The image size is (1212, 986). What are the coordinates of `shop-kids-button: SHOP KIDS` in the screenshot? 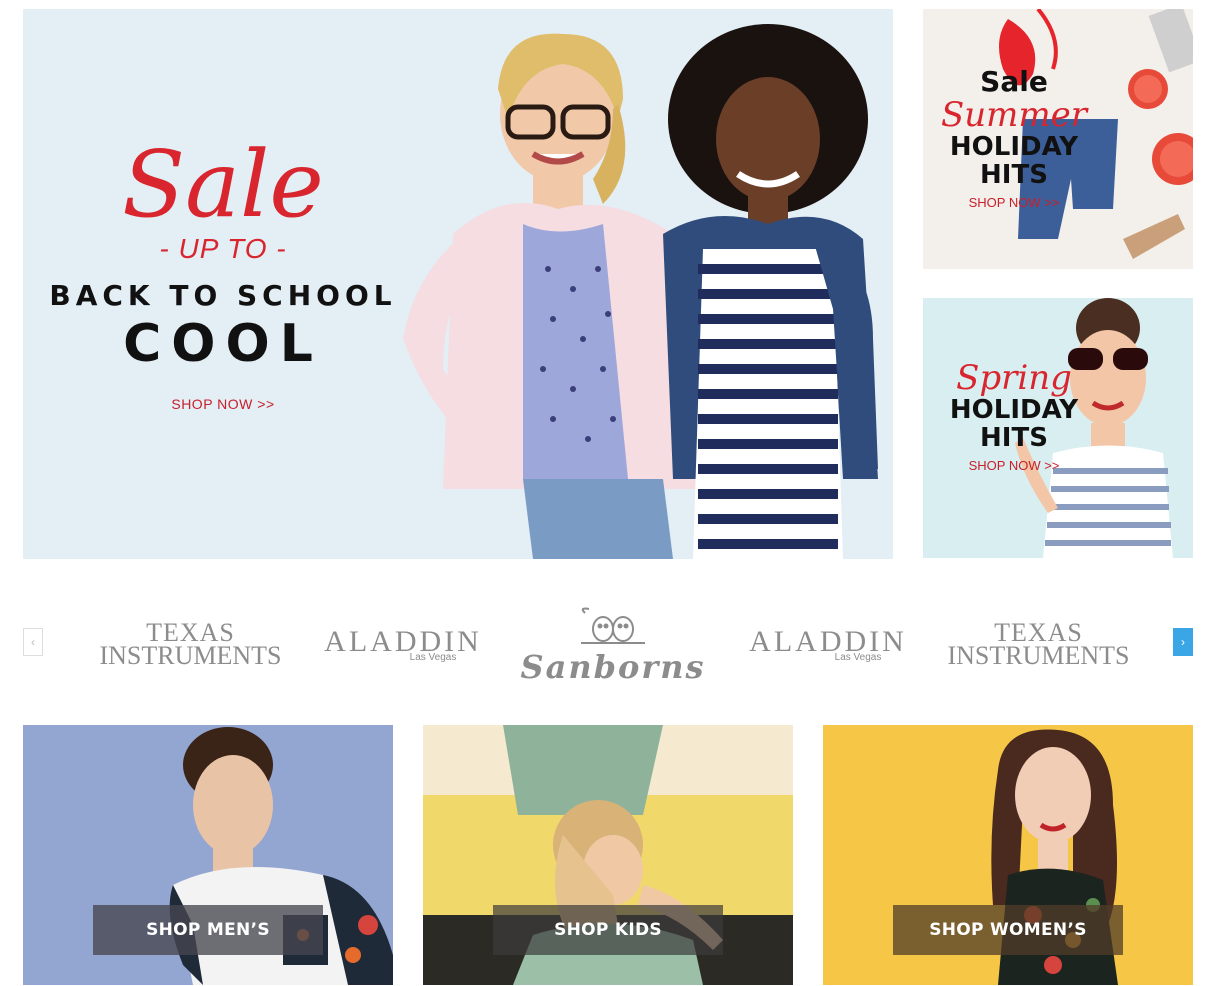 It's located at (608, 930).